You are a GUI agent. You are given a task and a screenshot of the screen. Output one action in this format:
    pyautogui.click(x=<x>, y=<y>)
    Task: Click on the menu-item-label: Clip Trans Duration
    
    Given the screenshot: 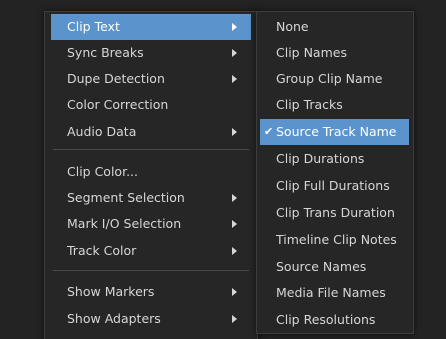 What is the action you would take?
    pyautogui.click(x=335, y=212)
    